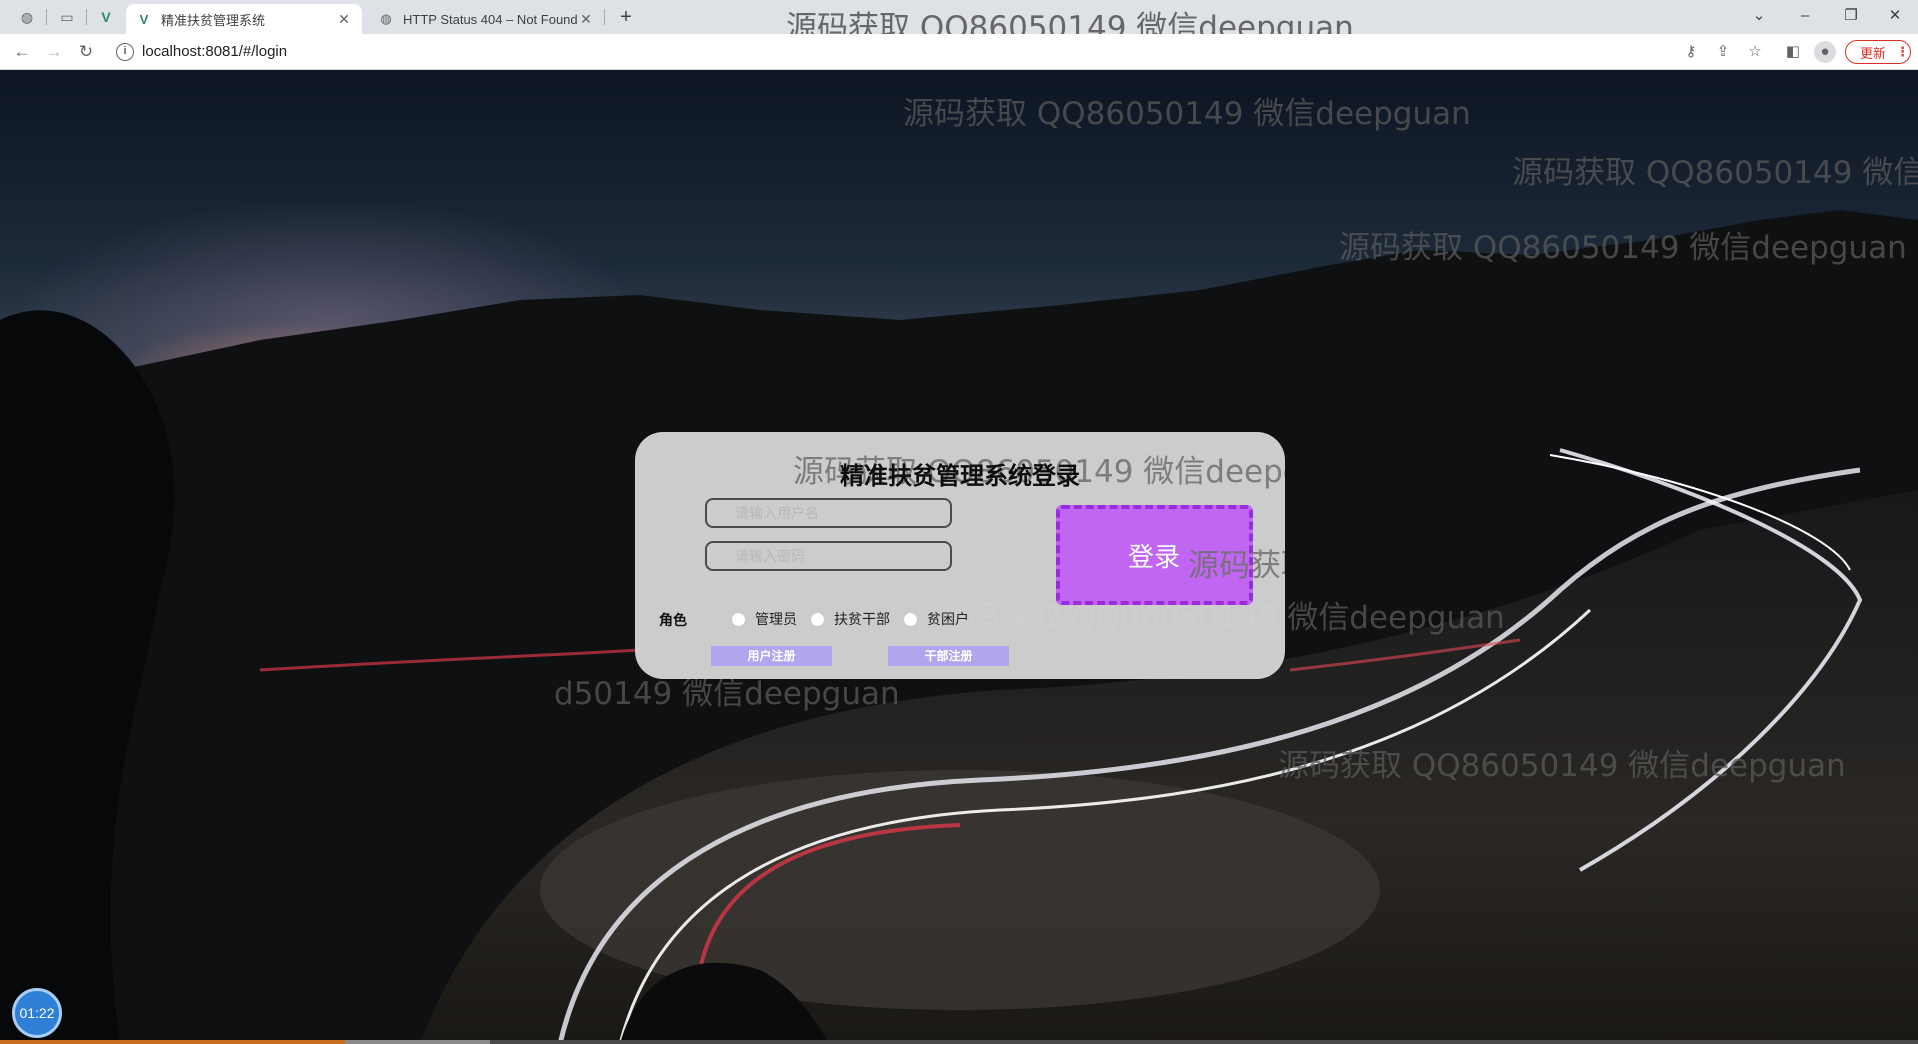  What do you see at coordinates (214, 51) in the screenshot?
I see `address-bar: localhost:8081/#/login` at bounding box center [214, 51].